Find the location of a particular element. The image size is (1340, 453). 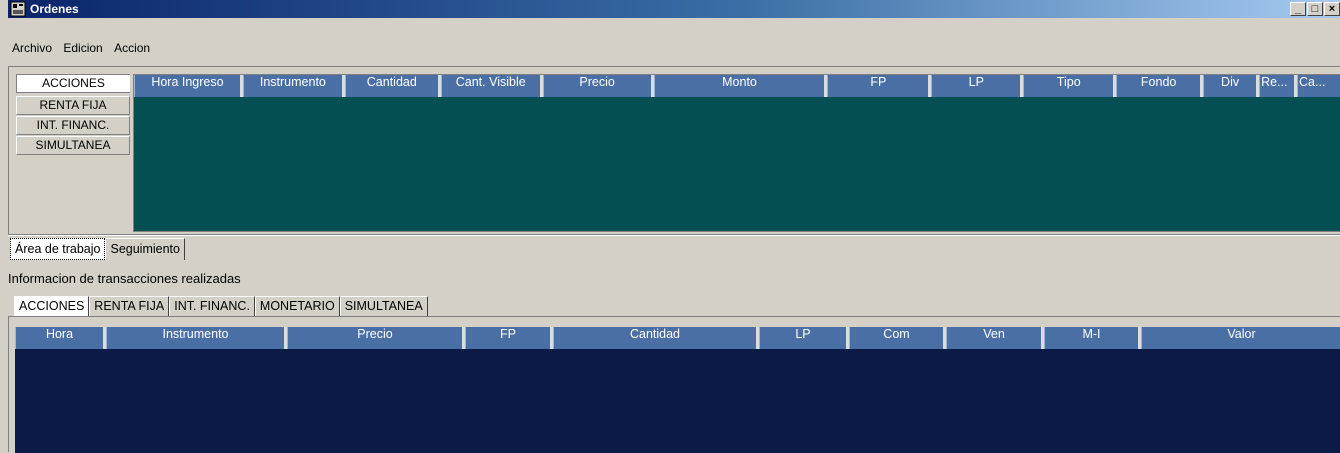

menu-accion: Accion is located at coordinates (132, 48).